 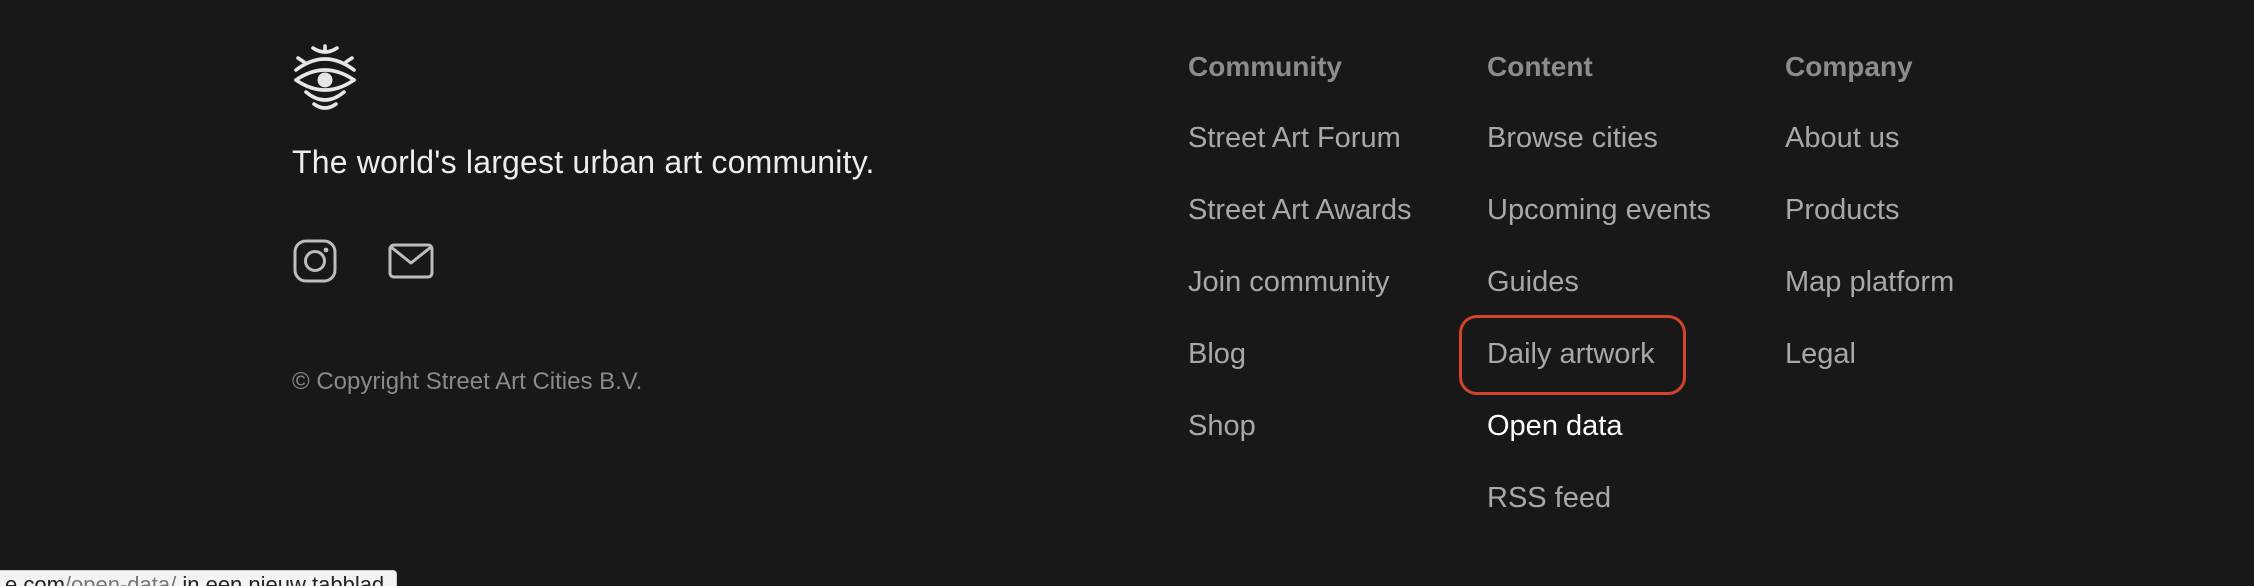 I want to click on status-suffix: in een nieuw tabblad, so click(x=280, y=579).